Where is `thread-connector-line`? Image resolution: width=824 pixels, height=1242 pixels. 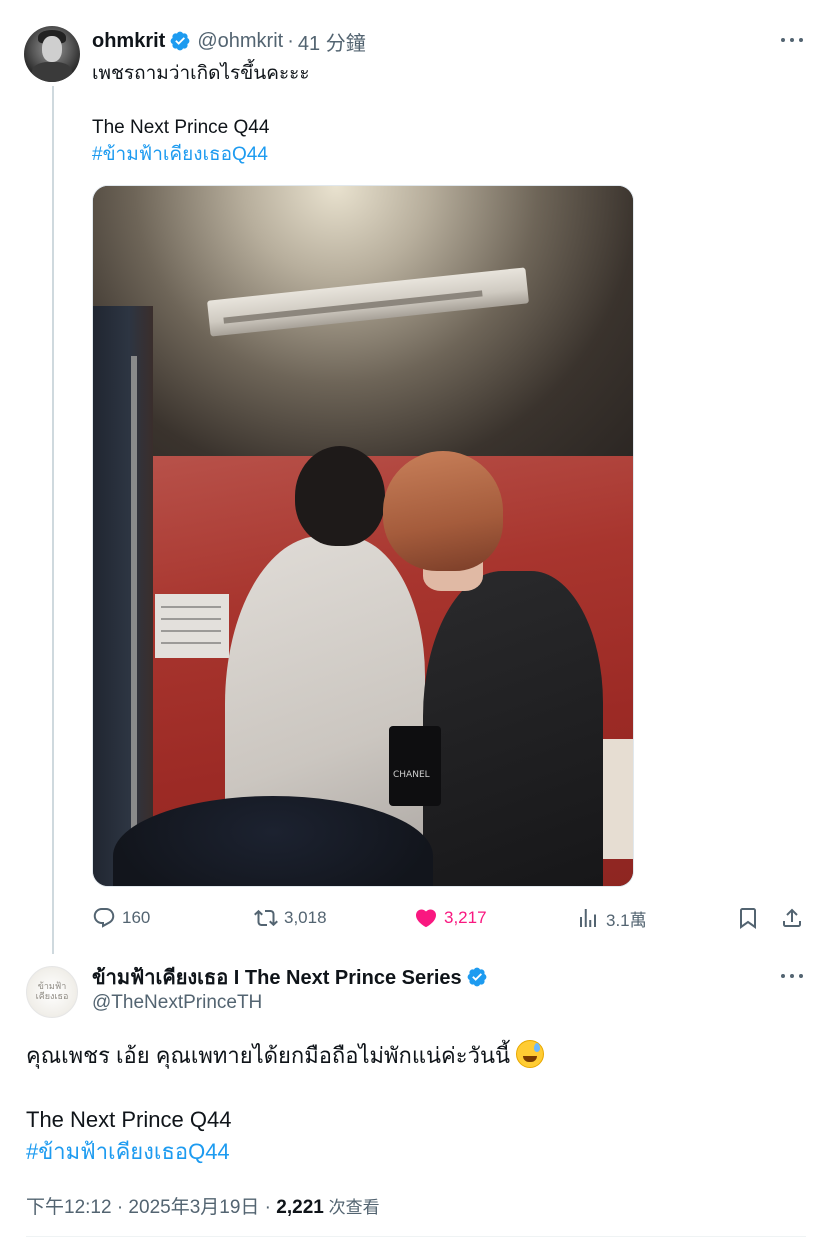 thread-connector-line is located at coordinates (53, 520).